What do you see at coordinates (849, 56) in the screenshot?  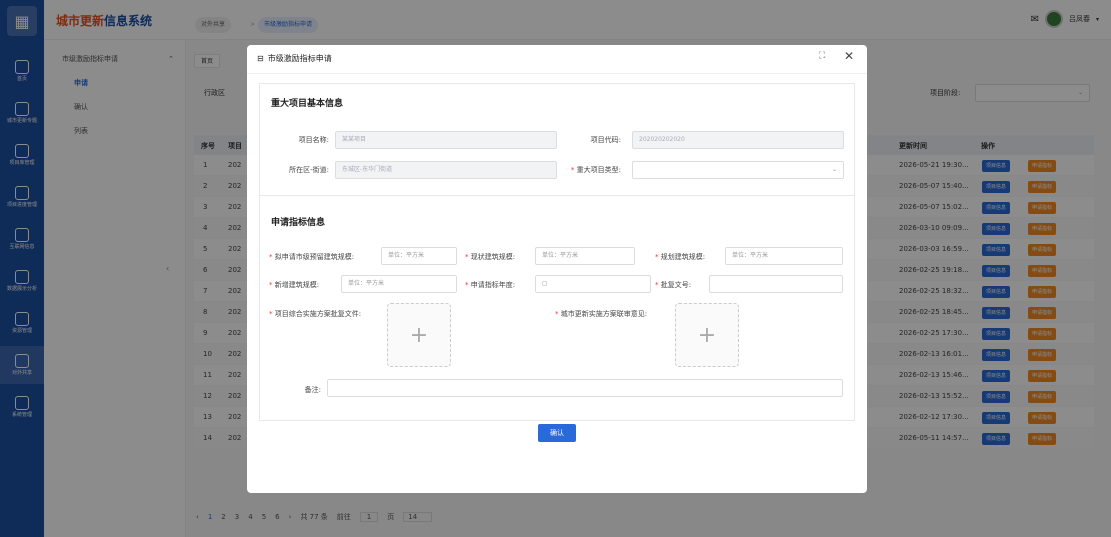 I see `close-icon: ✕` at bounding box center [849, 56].